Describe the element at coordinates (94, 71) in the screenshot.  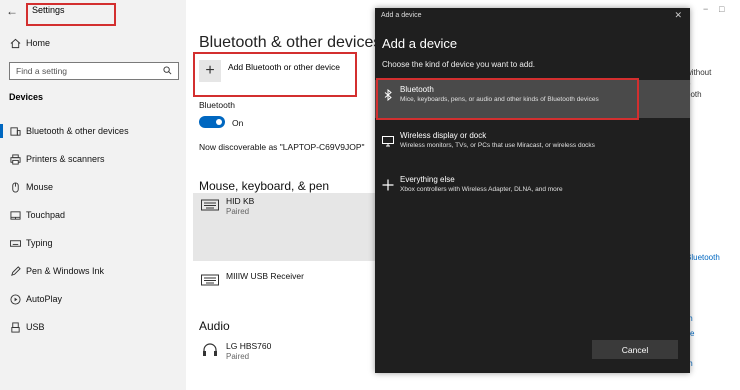
I see `search-input: Find a setting` at that location.